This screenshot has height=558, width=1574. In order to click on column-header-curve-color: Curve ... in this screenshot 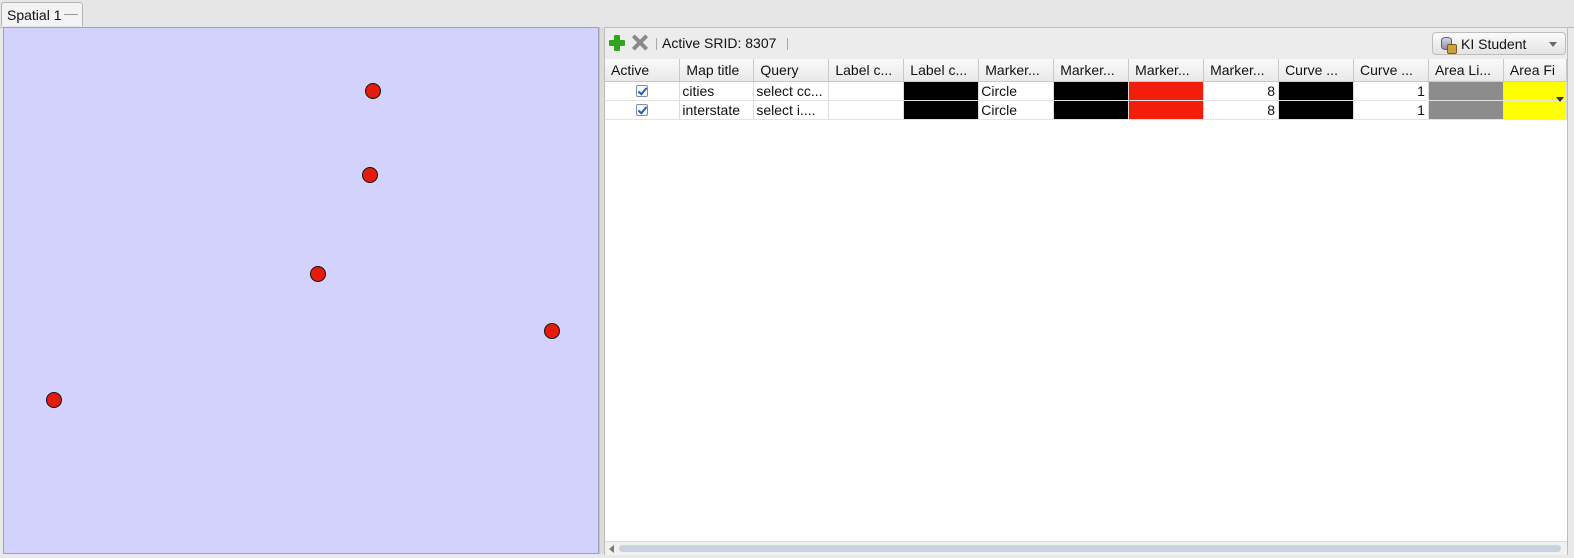, I will do `click(1316, 70)`.